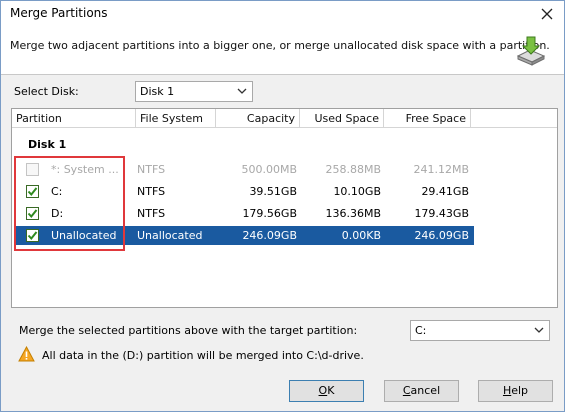 The image size is (565, 412). What do you see at coordinates (342, 118) in the screenshot?
I see `column-header-used-space: Used Space` at bounding box center [342, 118].